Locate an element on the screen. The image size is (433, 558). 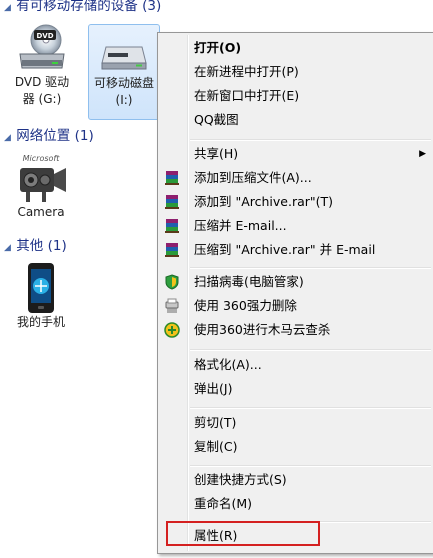
removable-disk-label-2: (I:) is located at coordinates (124, 100).